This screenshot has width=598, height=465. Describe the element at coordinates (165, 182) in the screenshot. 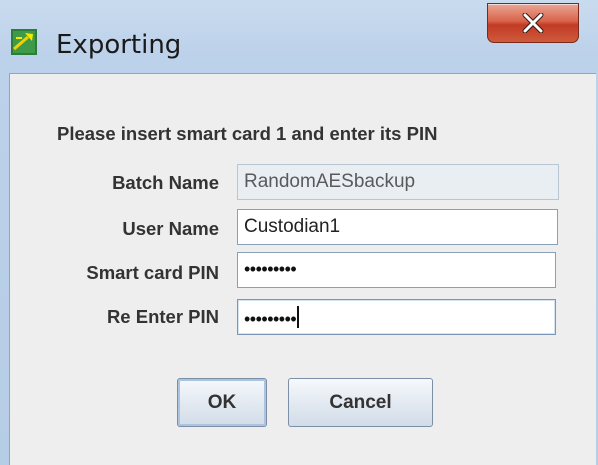

I see `batch-name-label: Batch Name` at that location.